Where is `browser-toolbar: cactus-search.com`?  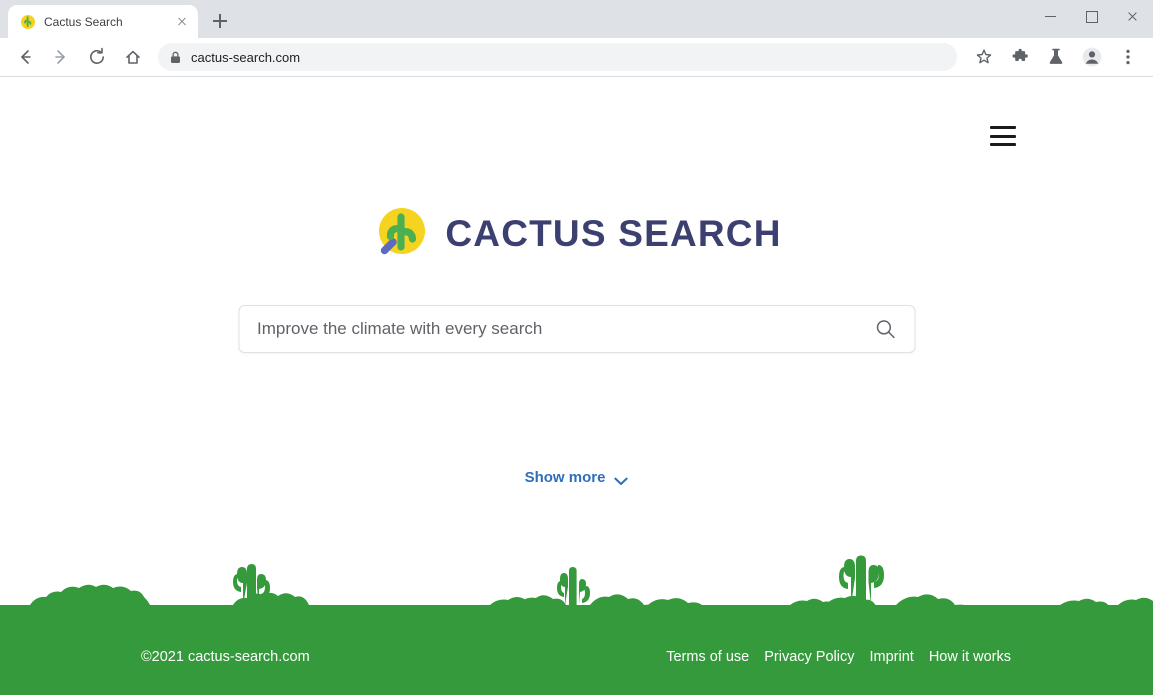
browser-toolbar: cactus-search.com is located at coordinates (576, 57).